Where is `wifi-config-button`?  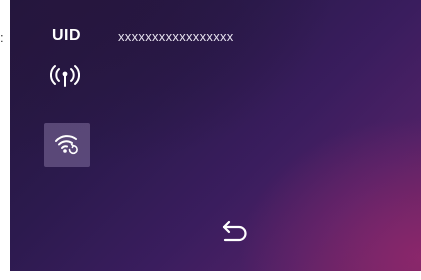
wifi-config-button is located at coordinates (67, 145).